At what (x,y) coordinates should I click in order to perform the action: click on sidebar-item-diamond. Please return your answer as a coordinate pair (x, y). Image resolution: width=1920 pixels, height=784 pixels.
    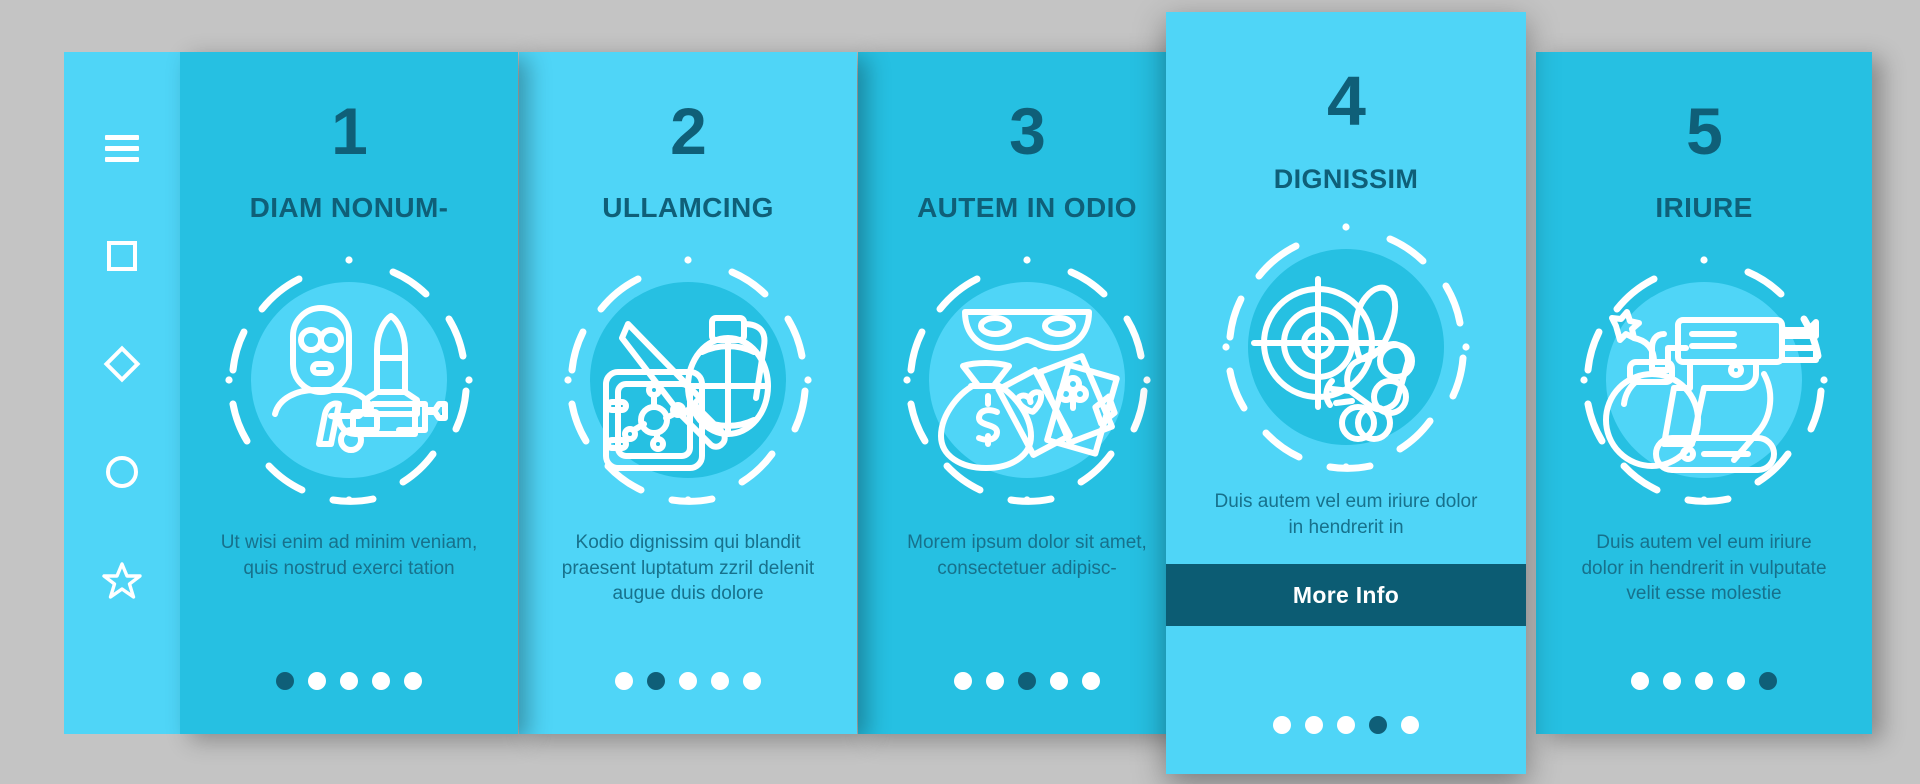
    Looking at the image, I should click on (122, 364).